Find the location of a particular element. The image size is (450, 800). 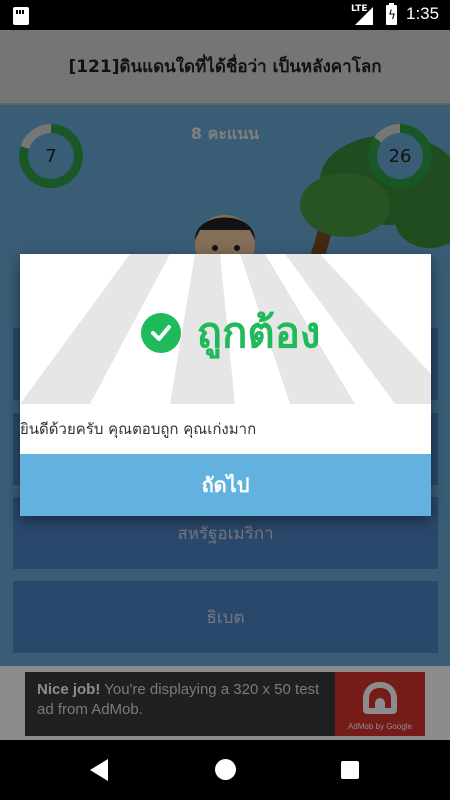

back-icon is located at coordinates (99, 770).